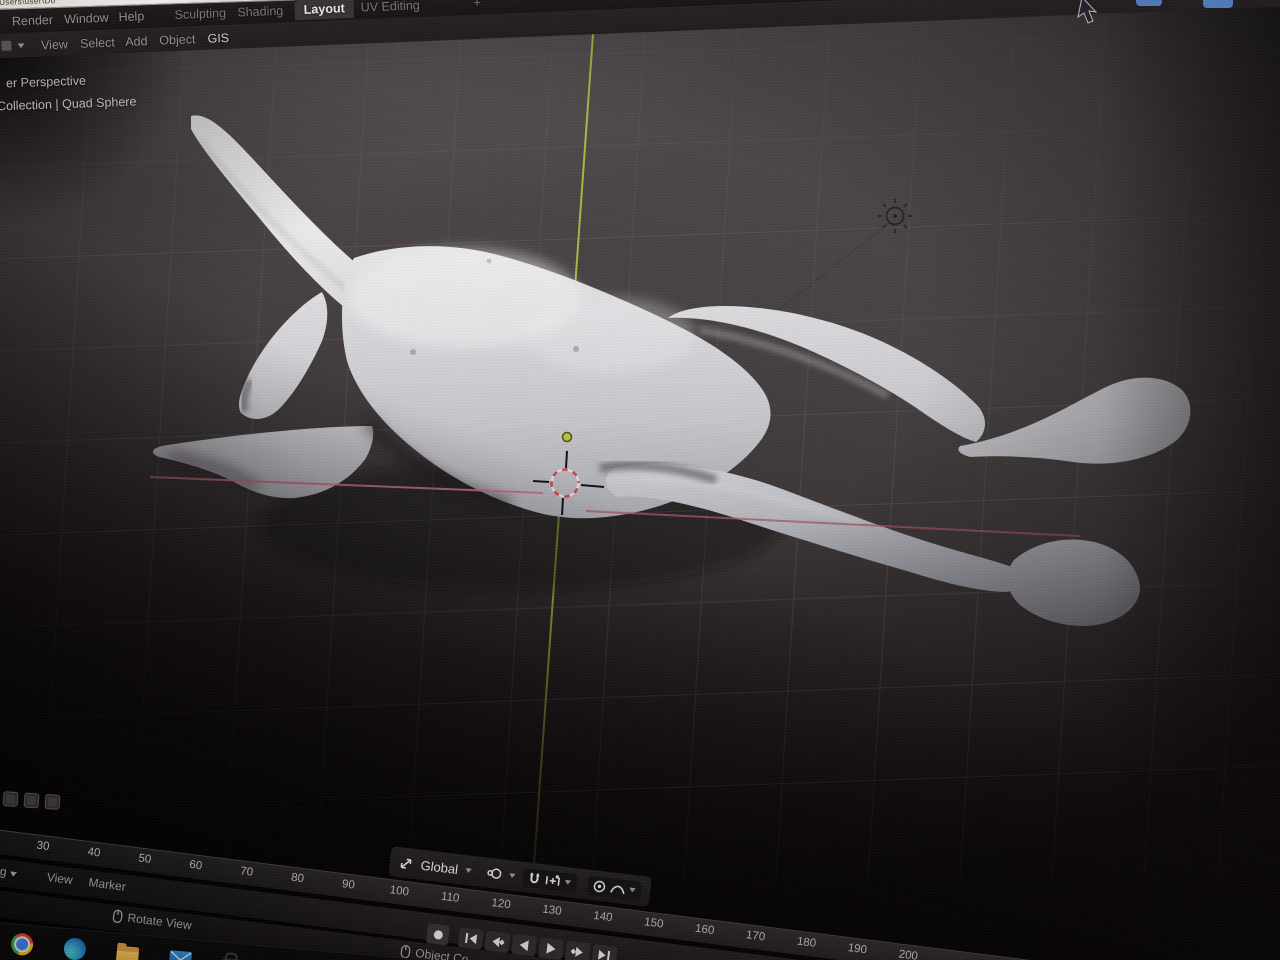  I want to click on mouse-icon, so click(117, 916).